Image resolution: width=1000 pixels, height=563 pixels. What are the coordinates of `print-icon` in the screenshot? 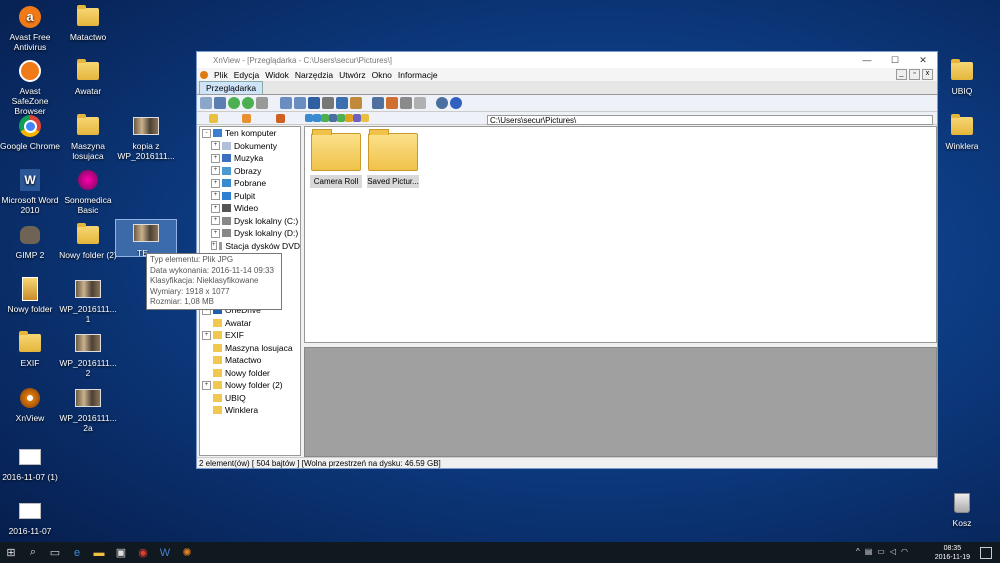 It's located at (328, 103).